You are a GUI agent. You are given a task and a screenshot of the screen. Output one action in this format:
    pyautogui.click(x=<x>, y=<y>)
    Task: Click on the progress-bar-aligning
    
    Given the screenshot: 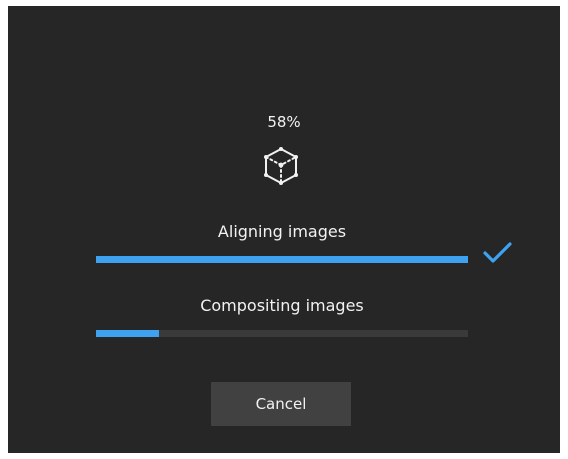 What is the action you would take?
    pyautogui.click(x=282, y=259)
    